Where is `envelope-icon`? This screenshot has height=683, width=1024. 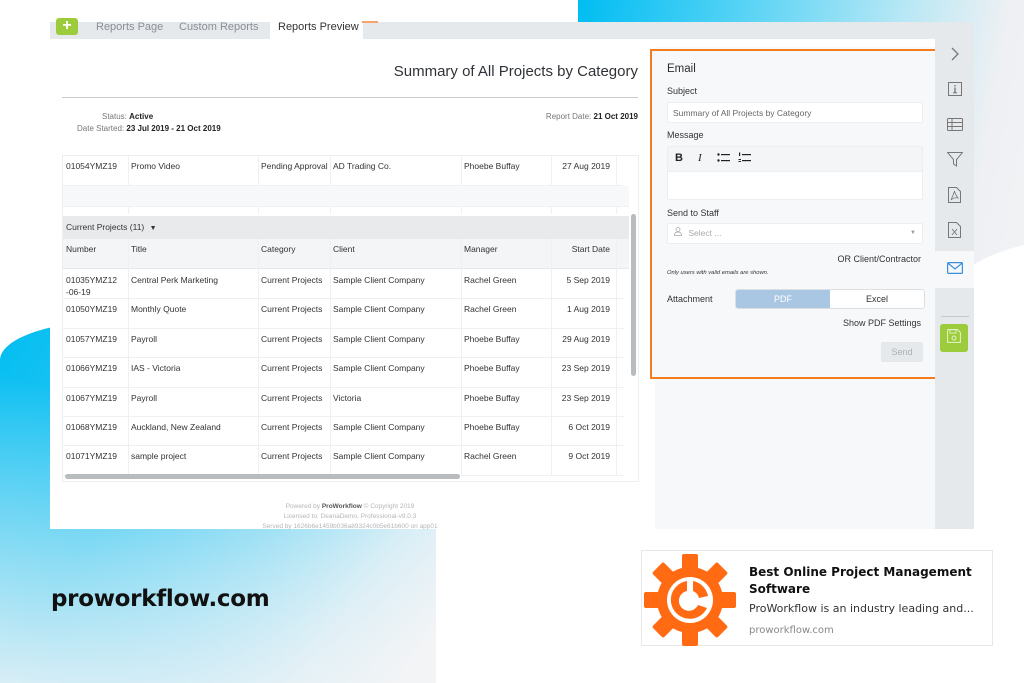 envelope-icon is located at coordinates (954, 270).